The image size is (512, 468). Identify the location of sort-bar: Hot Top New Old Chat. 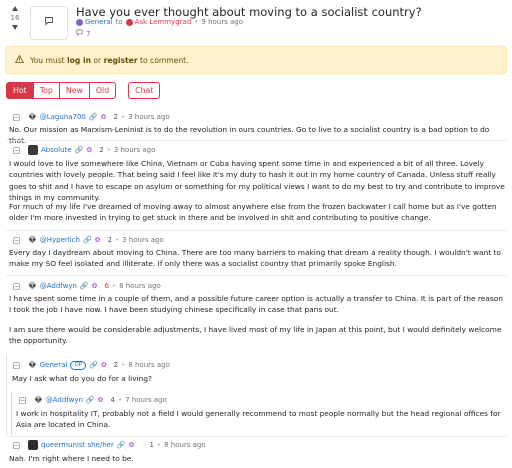
(83, 90).